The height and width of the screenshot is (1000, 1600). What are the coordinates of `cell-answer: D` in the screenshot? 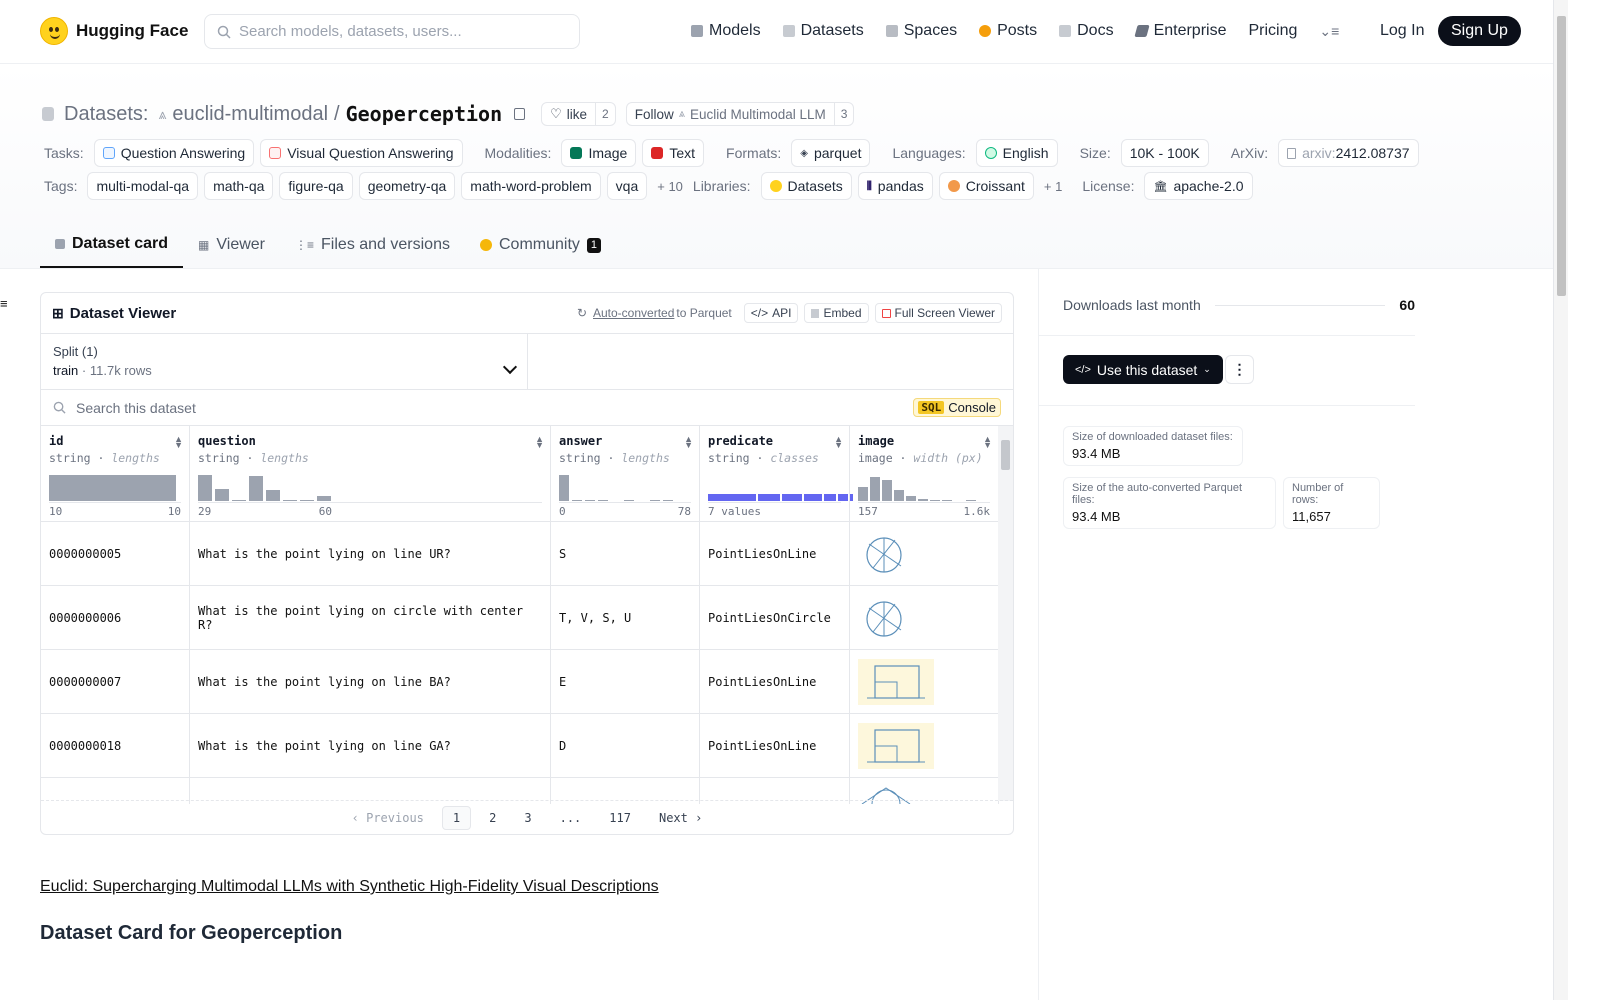 It's located at (625, 745).